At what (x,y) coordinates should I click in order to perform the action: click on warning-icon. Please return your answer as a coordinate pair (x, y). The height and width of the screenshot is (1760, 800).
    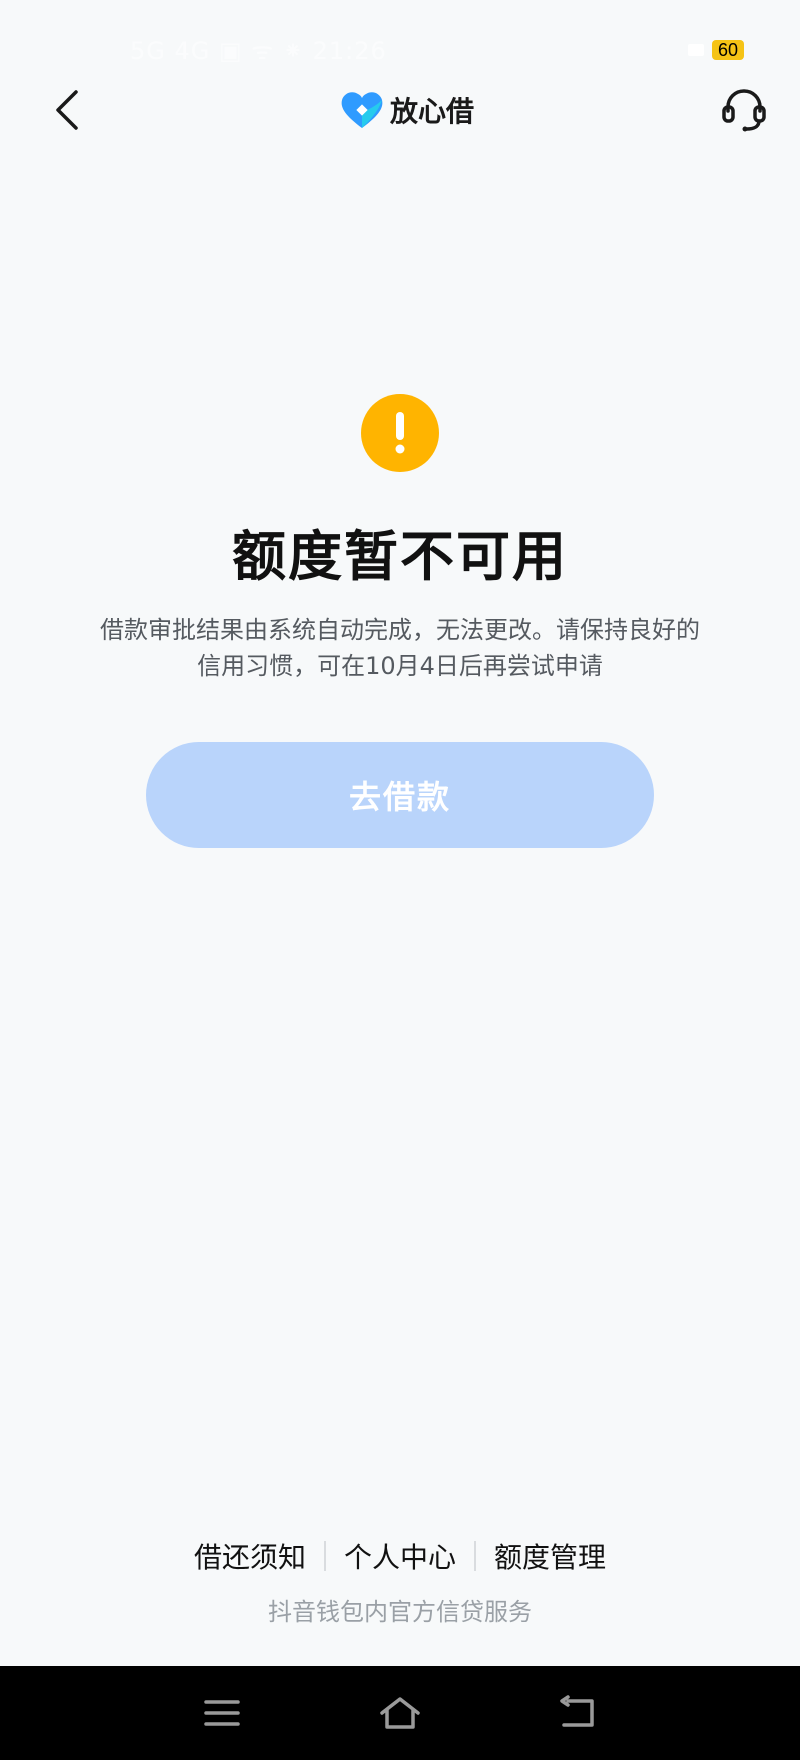
    Looking at the image, I should click on (400, 433).